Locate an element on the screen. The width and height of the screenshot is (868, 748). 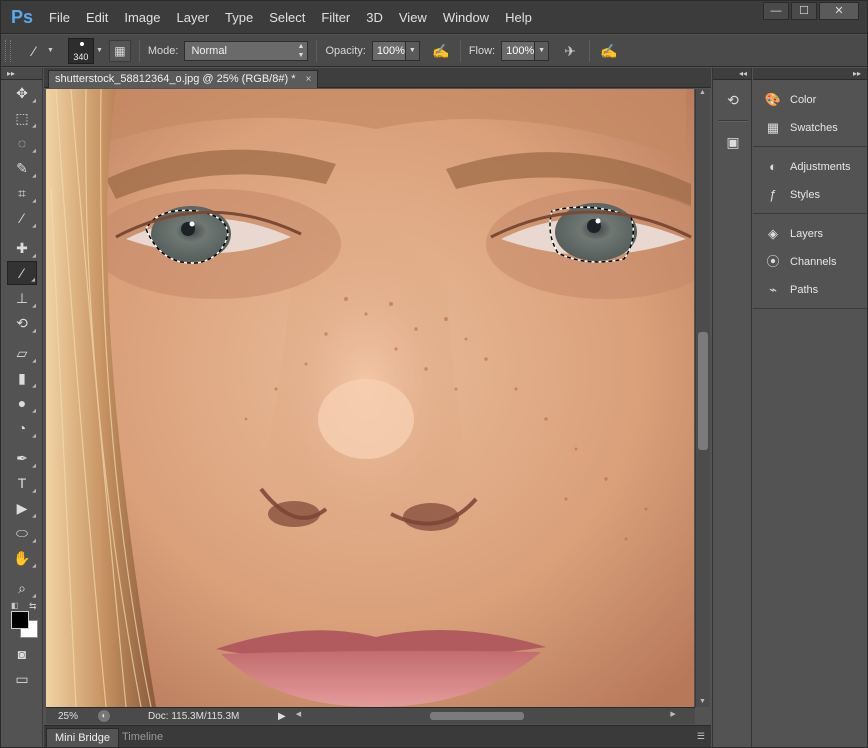
horizontal-scrollbar: ◀ ▶ is located at coordinates (486, 716).